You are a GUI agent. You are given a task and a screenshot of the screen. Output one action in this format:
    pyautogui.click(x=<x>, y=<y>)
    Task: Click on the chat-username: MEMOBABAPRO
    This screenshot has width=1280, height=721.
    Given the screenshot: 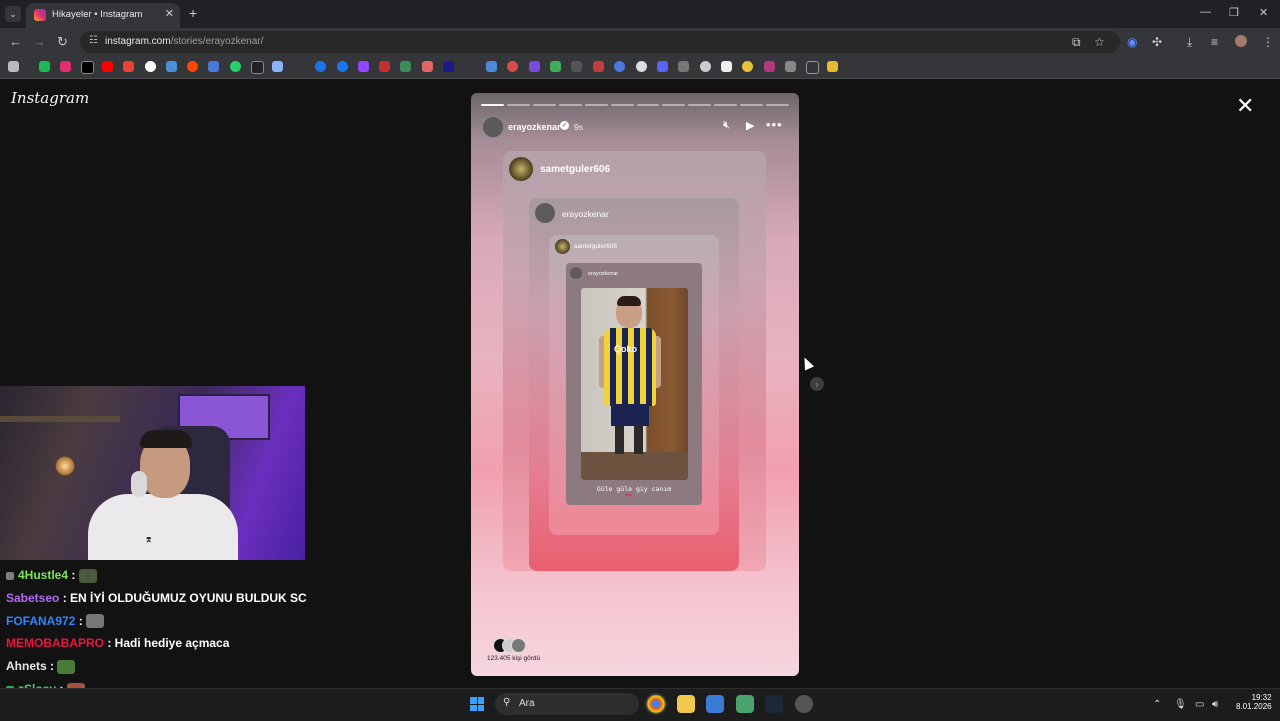 What is the action you would take?
    pyautogui.click(x=55, y=643)
    